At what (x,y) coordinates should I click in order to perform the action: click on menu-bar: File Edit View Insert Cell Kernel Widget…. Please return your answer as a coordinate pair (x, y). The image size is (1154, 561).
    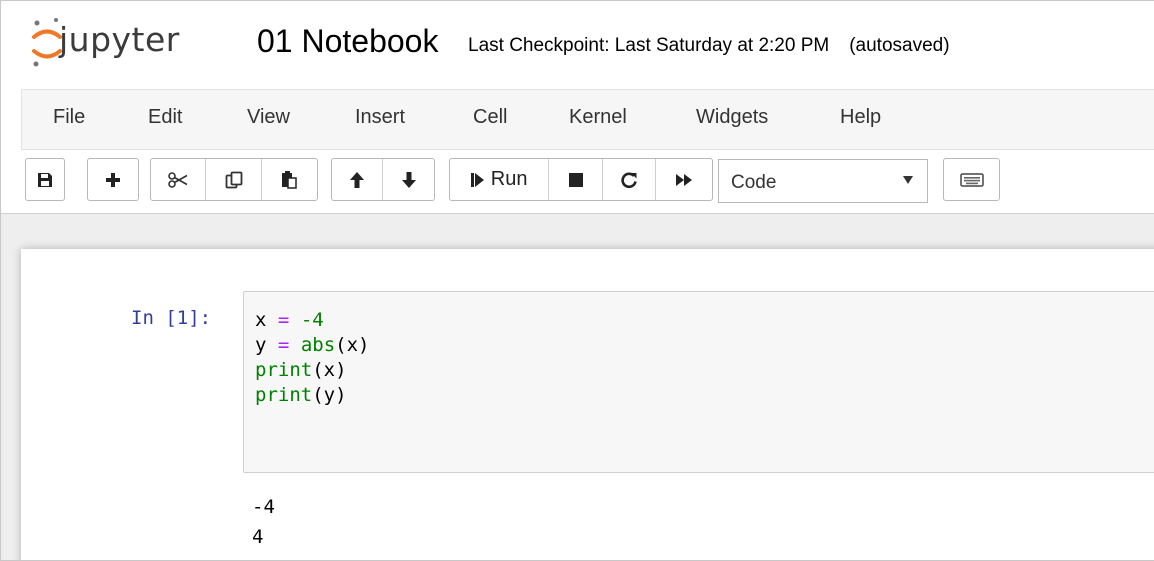
    Looking at the image, I should click on (587, 119).